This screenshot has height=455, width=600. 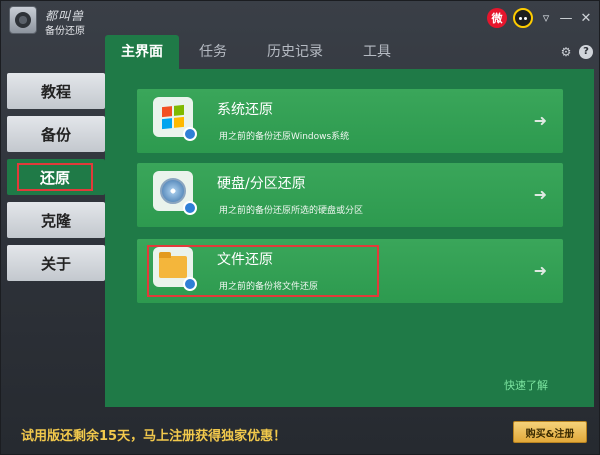 What do you see at coordinates (23, 20) in the screenshot?
I see `logo-icon` at bounding box center [23, 20].